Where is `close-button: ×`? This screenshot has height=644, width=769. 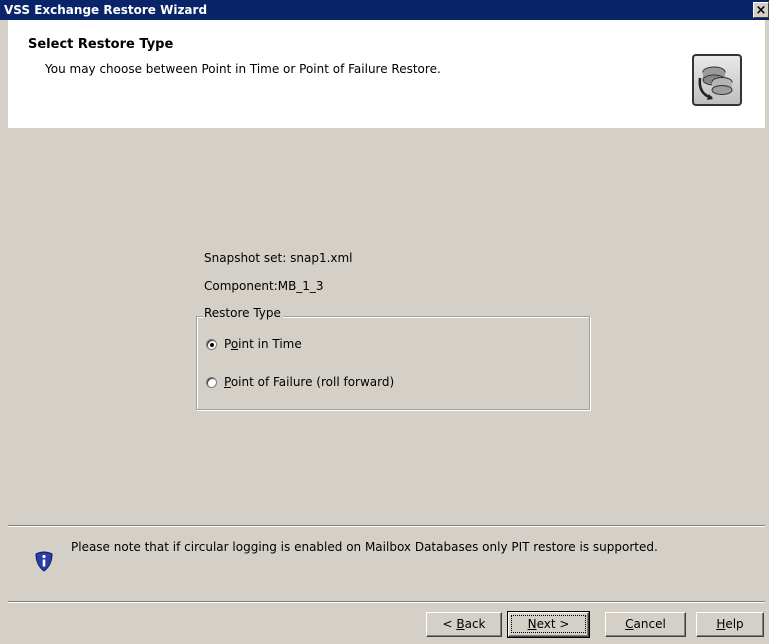 close-button: × is located at coordinates (761, 10).